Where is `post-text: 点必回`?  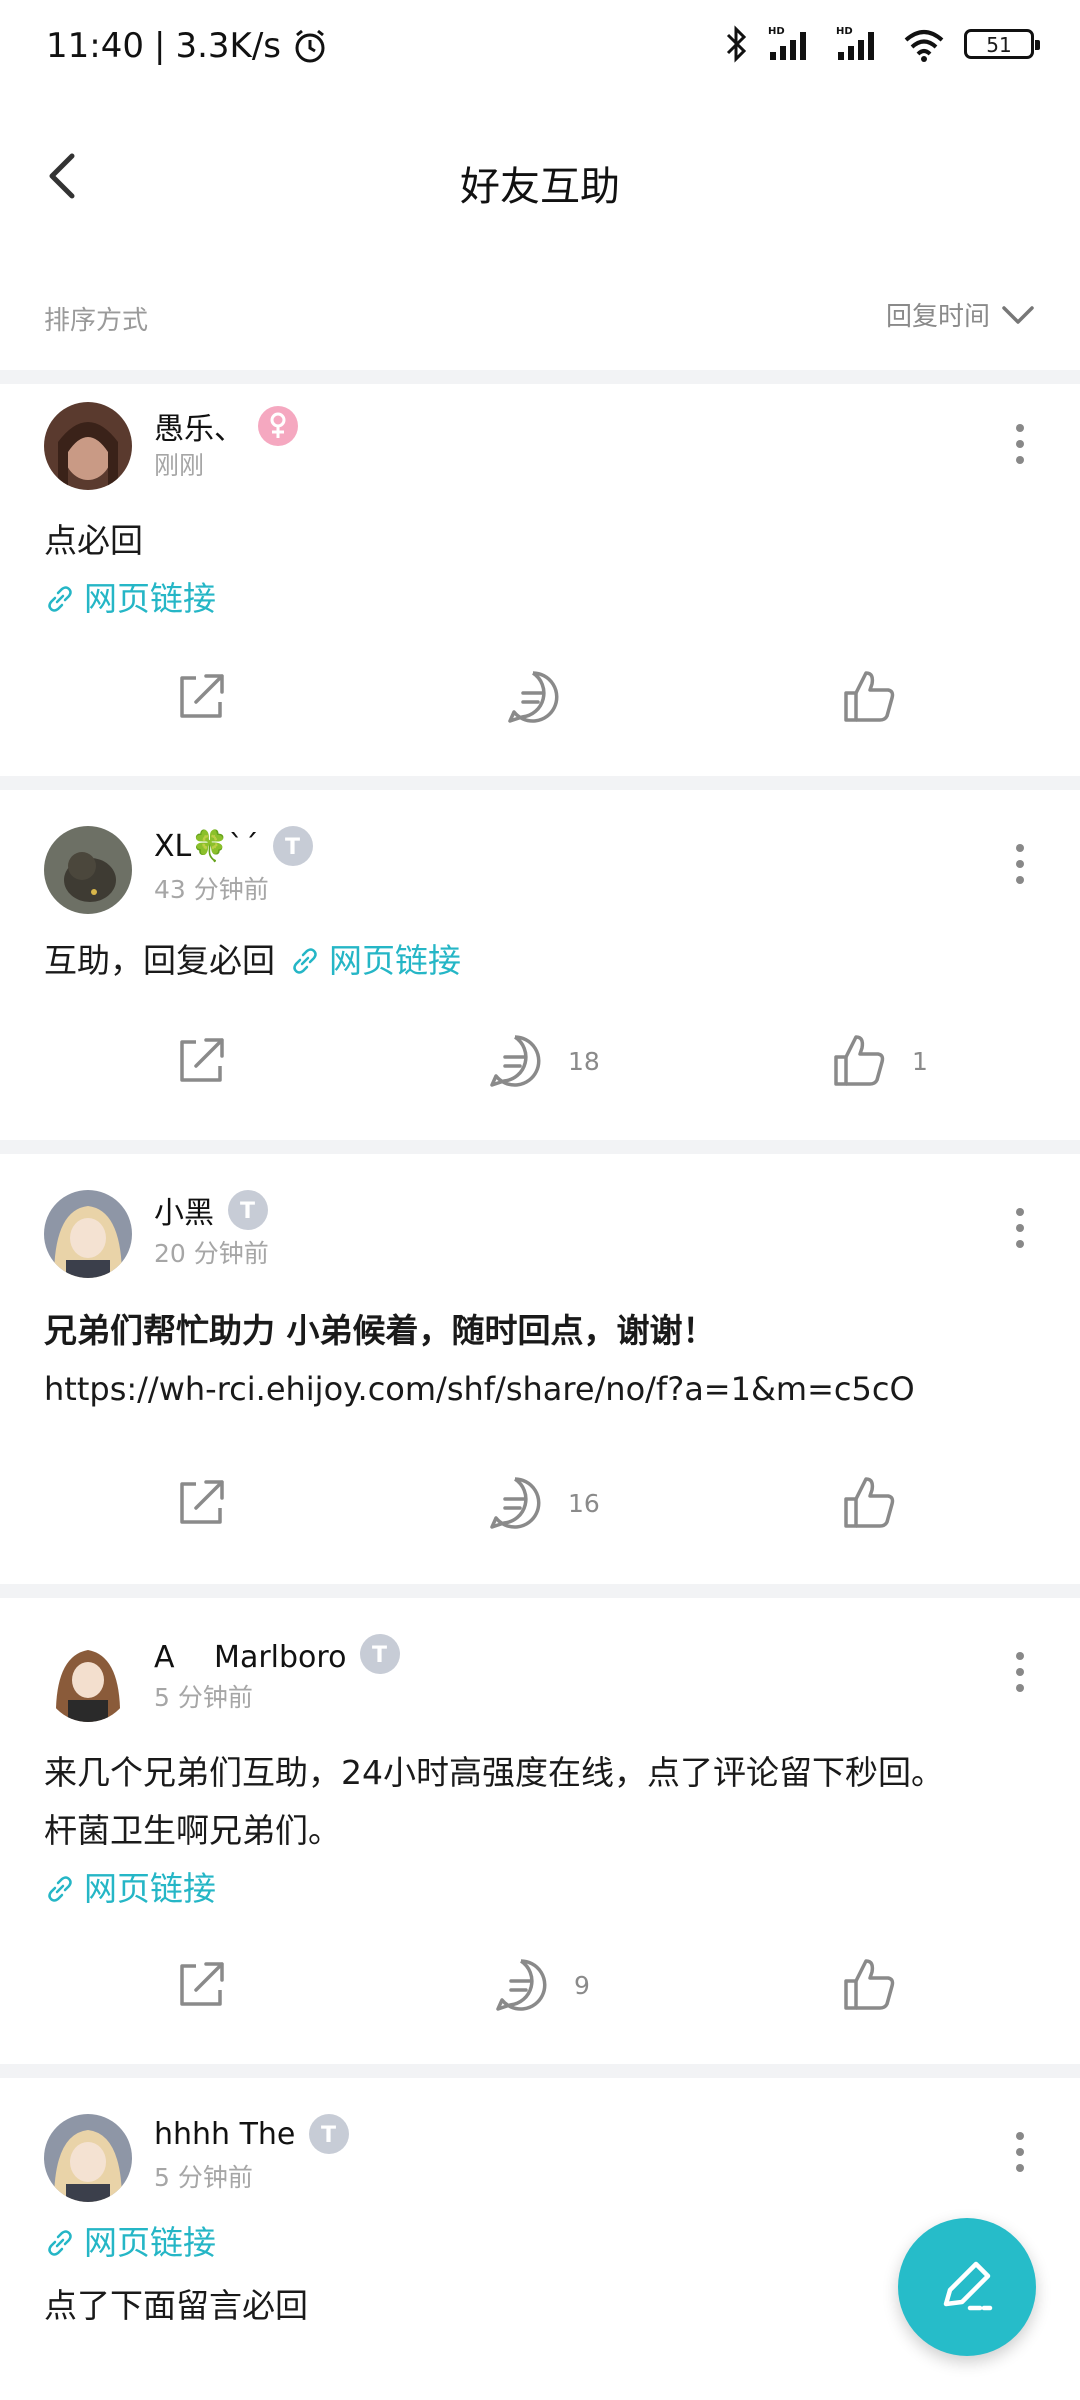 post-text: 点必回 is located at coordinates (93, 540).